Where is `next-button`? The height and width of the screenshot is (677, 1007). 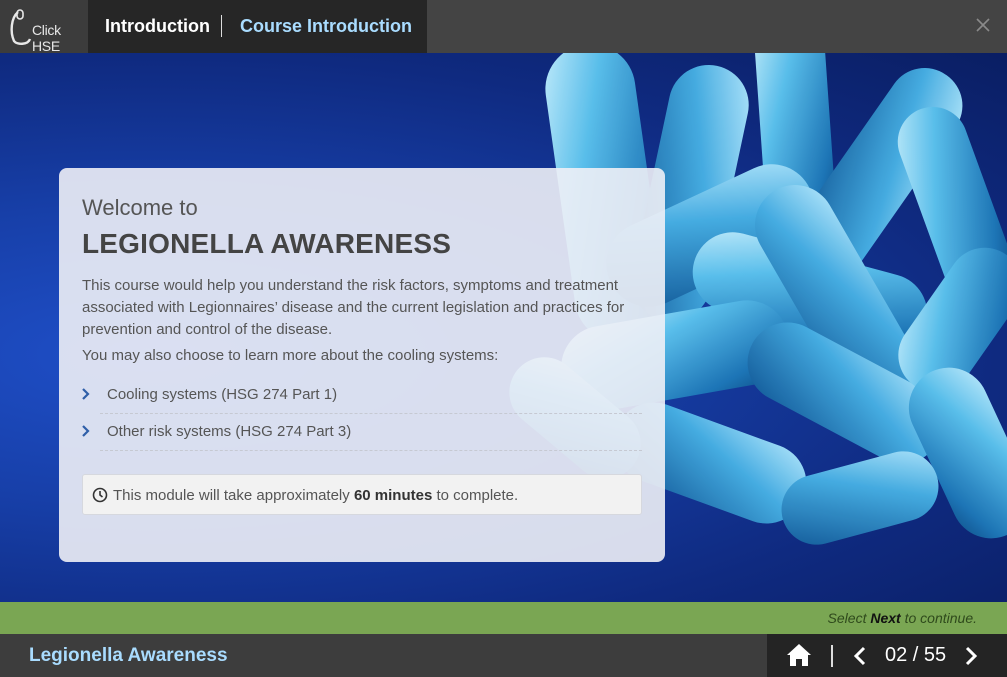 next-button is located at coordinates (971, 658).